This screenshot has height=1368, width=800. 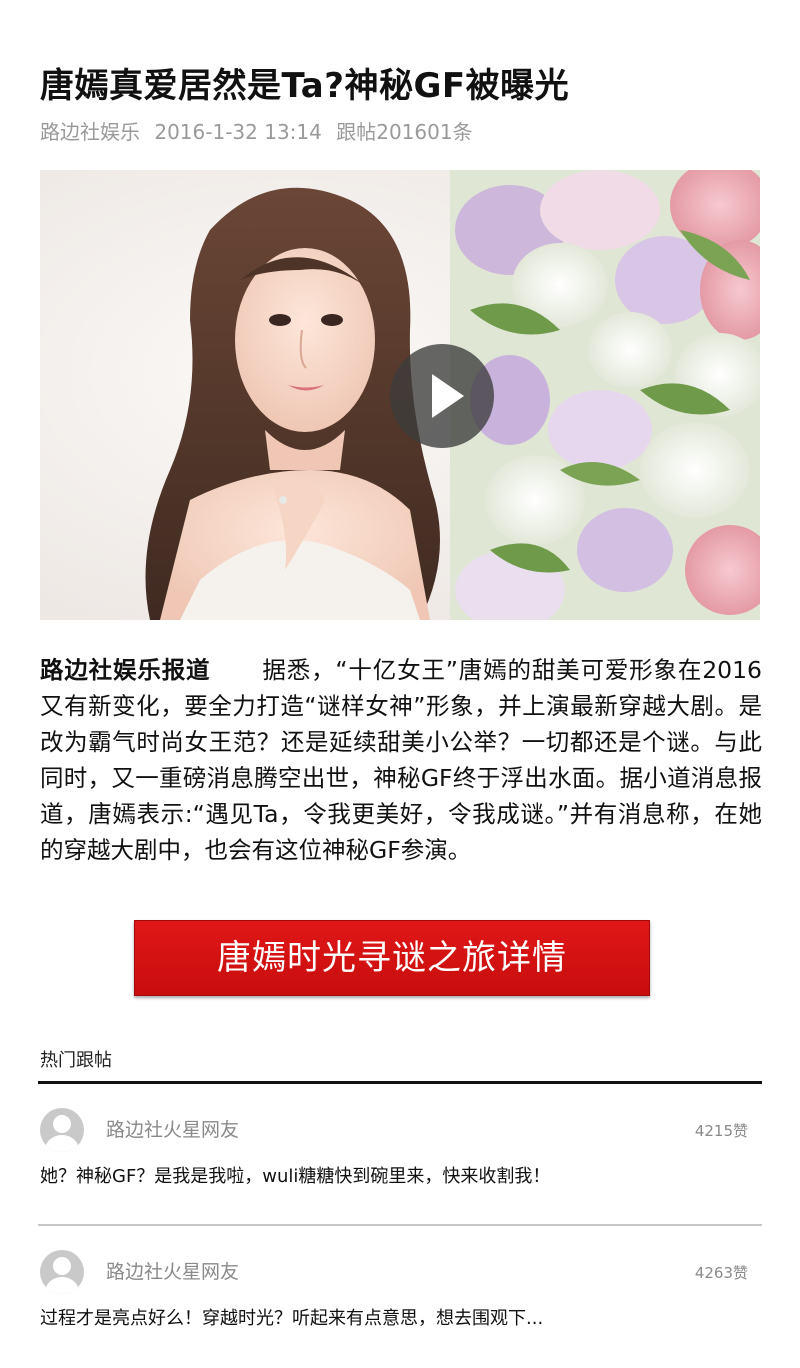 I want to click on article-meta: 路边社娱乐 2016-1-32 13:14 跟帖201601条, so click(x=256, y=132).